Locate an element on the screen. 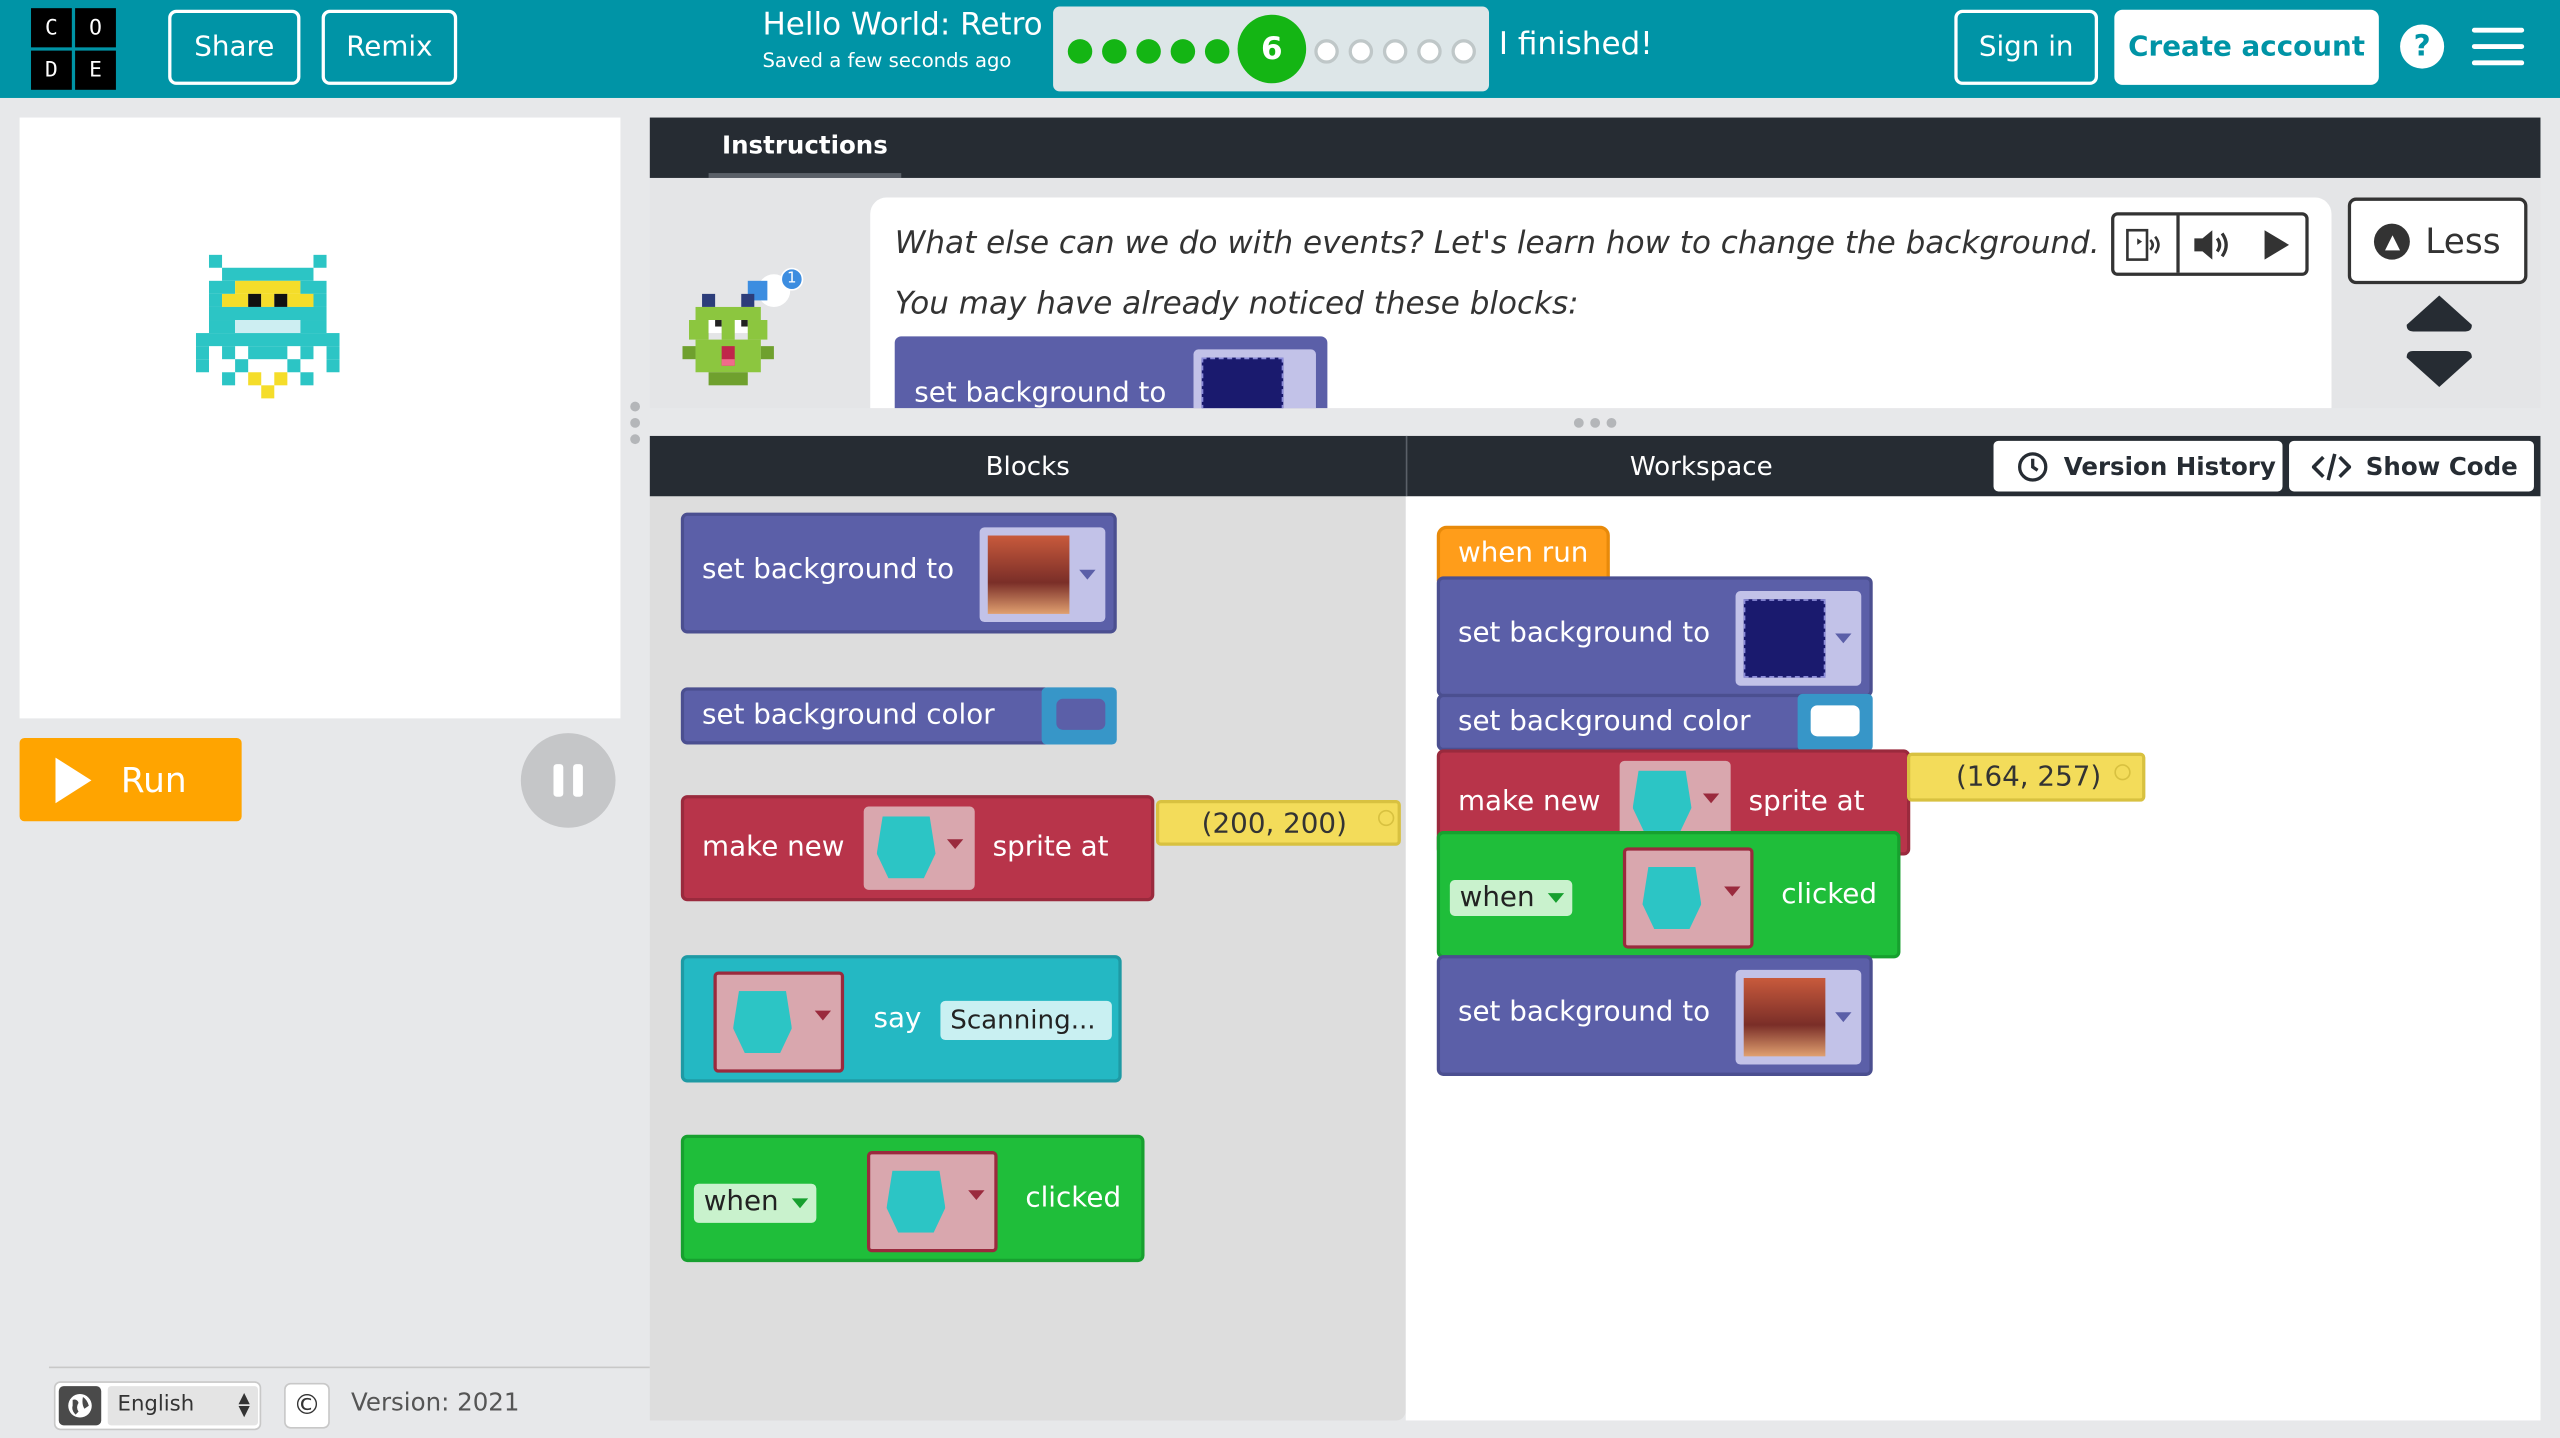 The height and width of the screenshot is (1438, 2560). level-progress: 6 is located at coordinates (1271, 49).